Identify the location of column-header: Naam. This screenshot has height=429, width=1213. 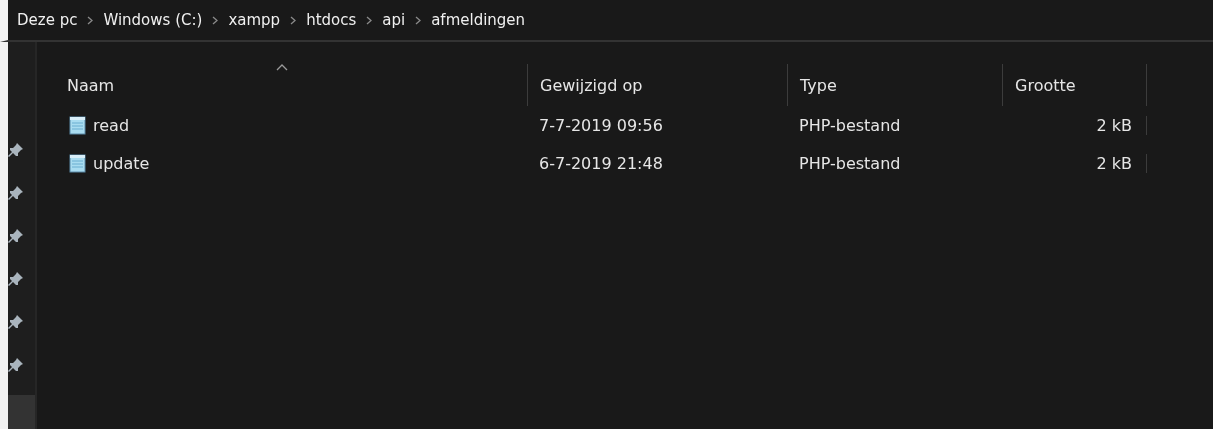
(91, 85).